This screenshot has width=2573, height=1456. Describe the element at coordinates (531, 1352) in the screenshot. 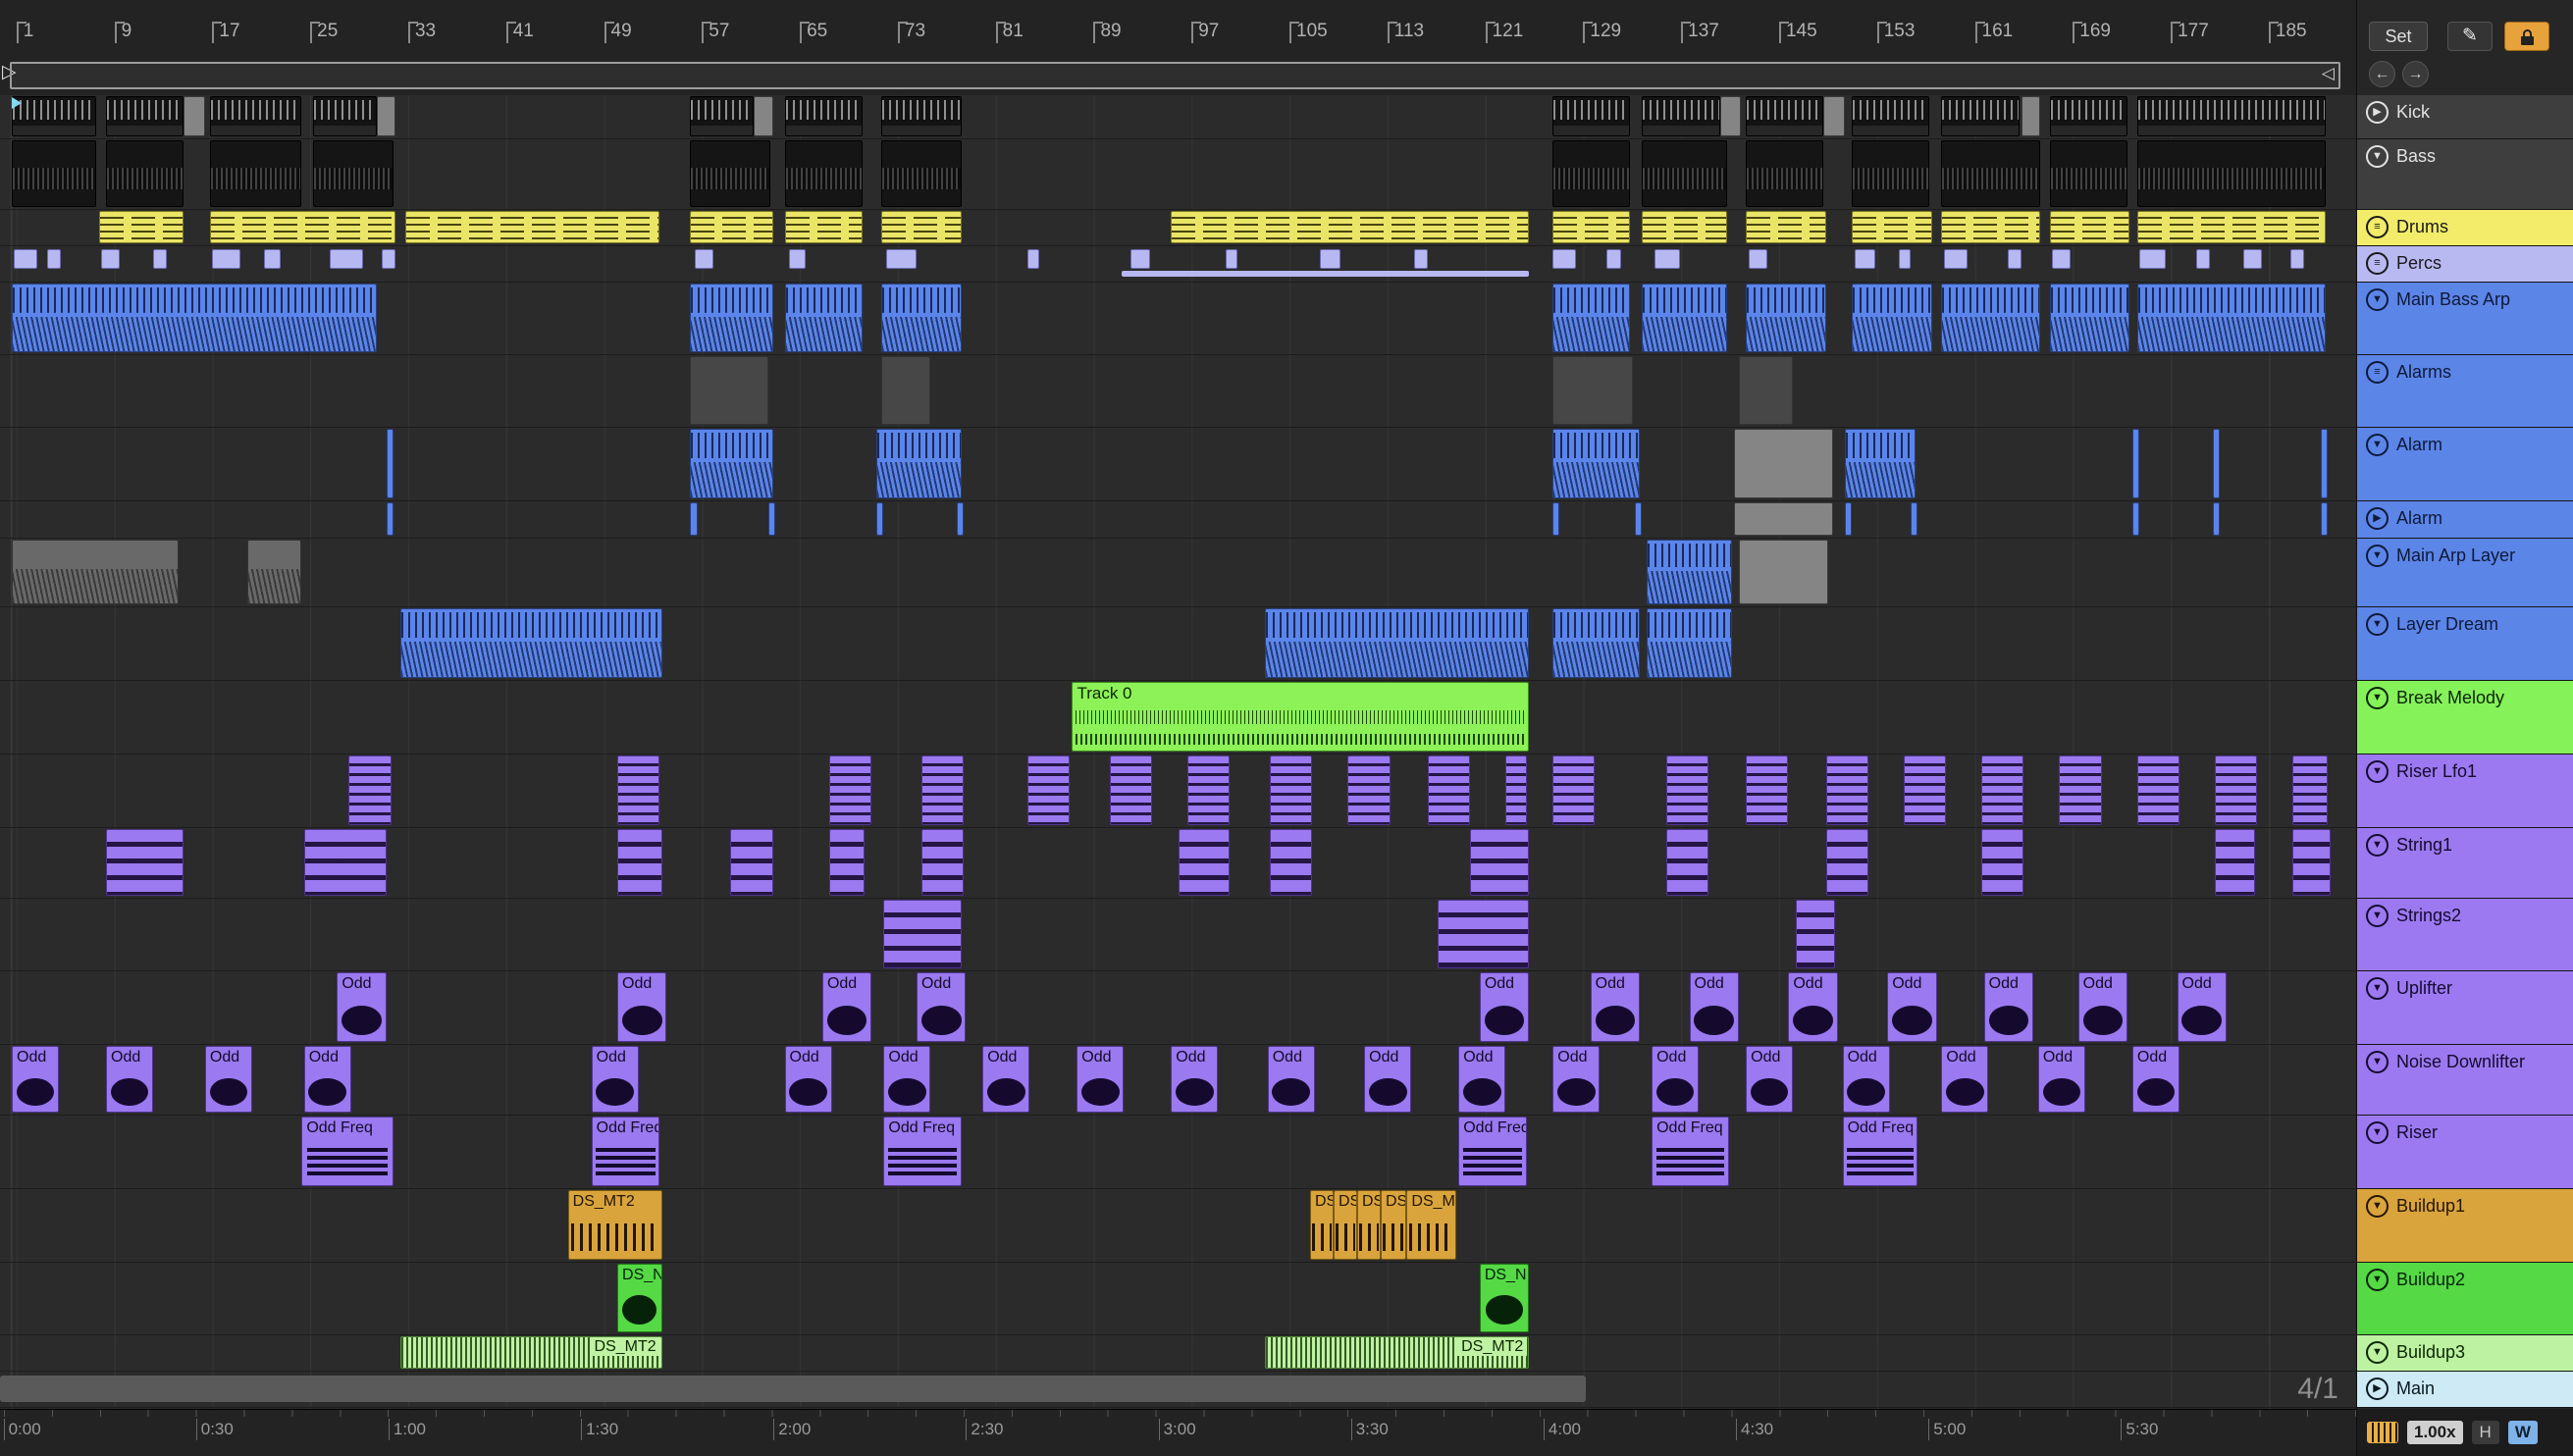

I see `clip: DS_MT2` at that location.